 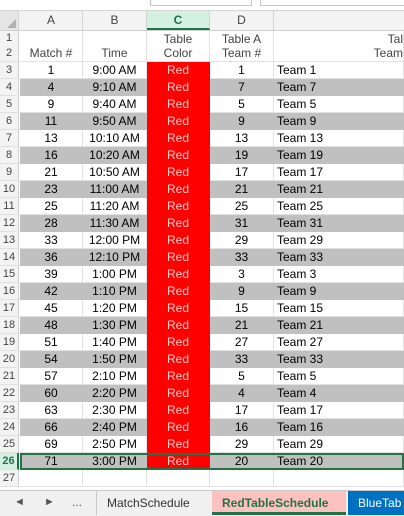 What do you see at coordinates (115, 359) in the screenshot?
I see `cell-time: 1:50 PM` at bounding box center [115, 359].